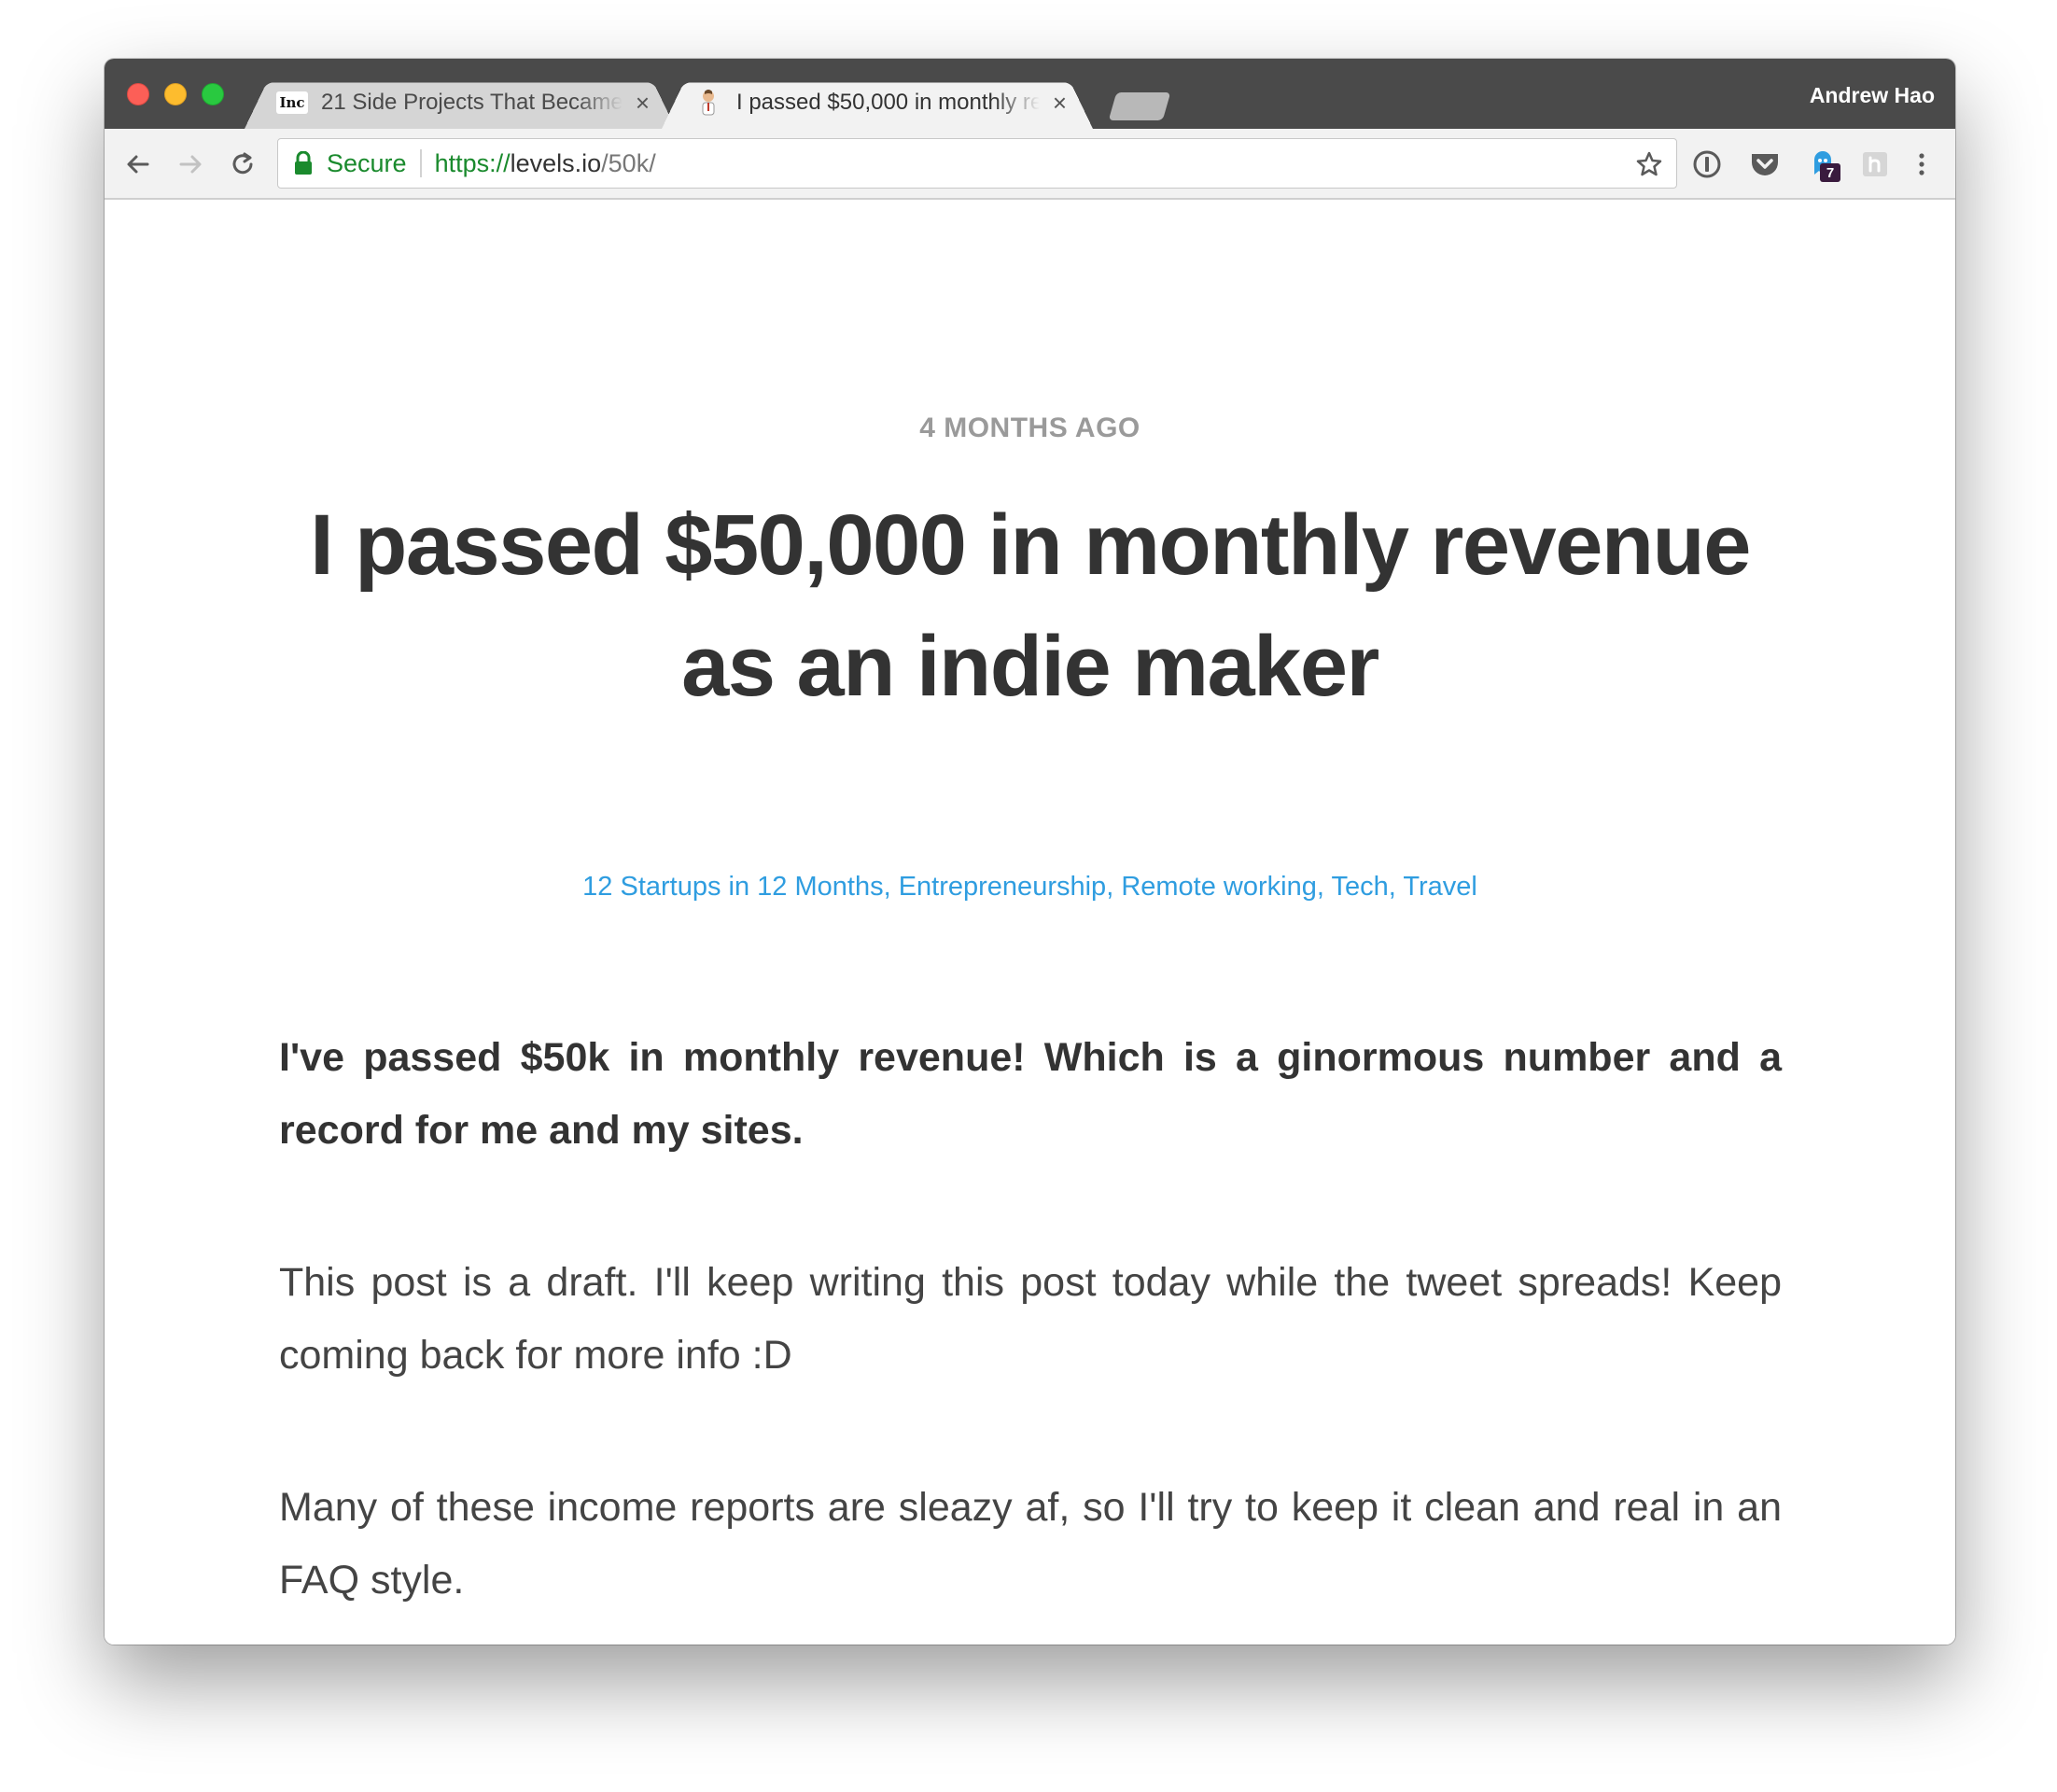 This screenshot has height=1792, width=2057. What do you see at coordinates (1922, 164) in the screenshot?
I see `menu-icon` at bounding box center [1922, 164].